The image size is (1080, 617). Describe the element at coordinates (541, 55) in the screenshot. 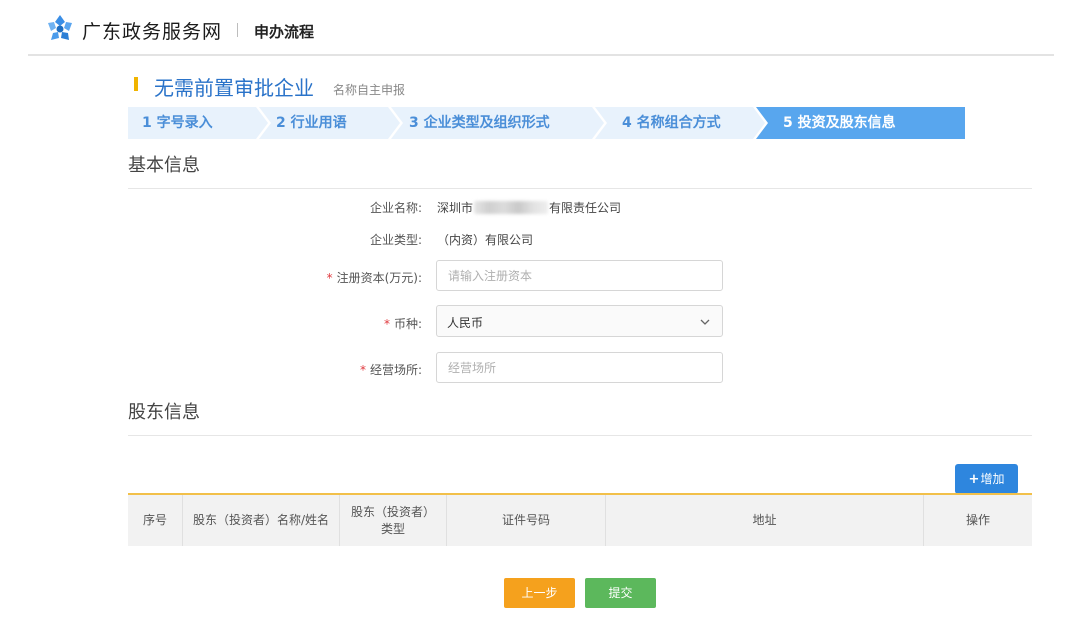

I see `header-divider` at that location.